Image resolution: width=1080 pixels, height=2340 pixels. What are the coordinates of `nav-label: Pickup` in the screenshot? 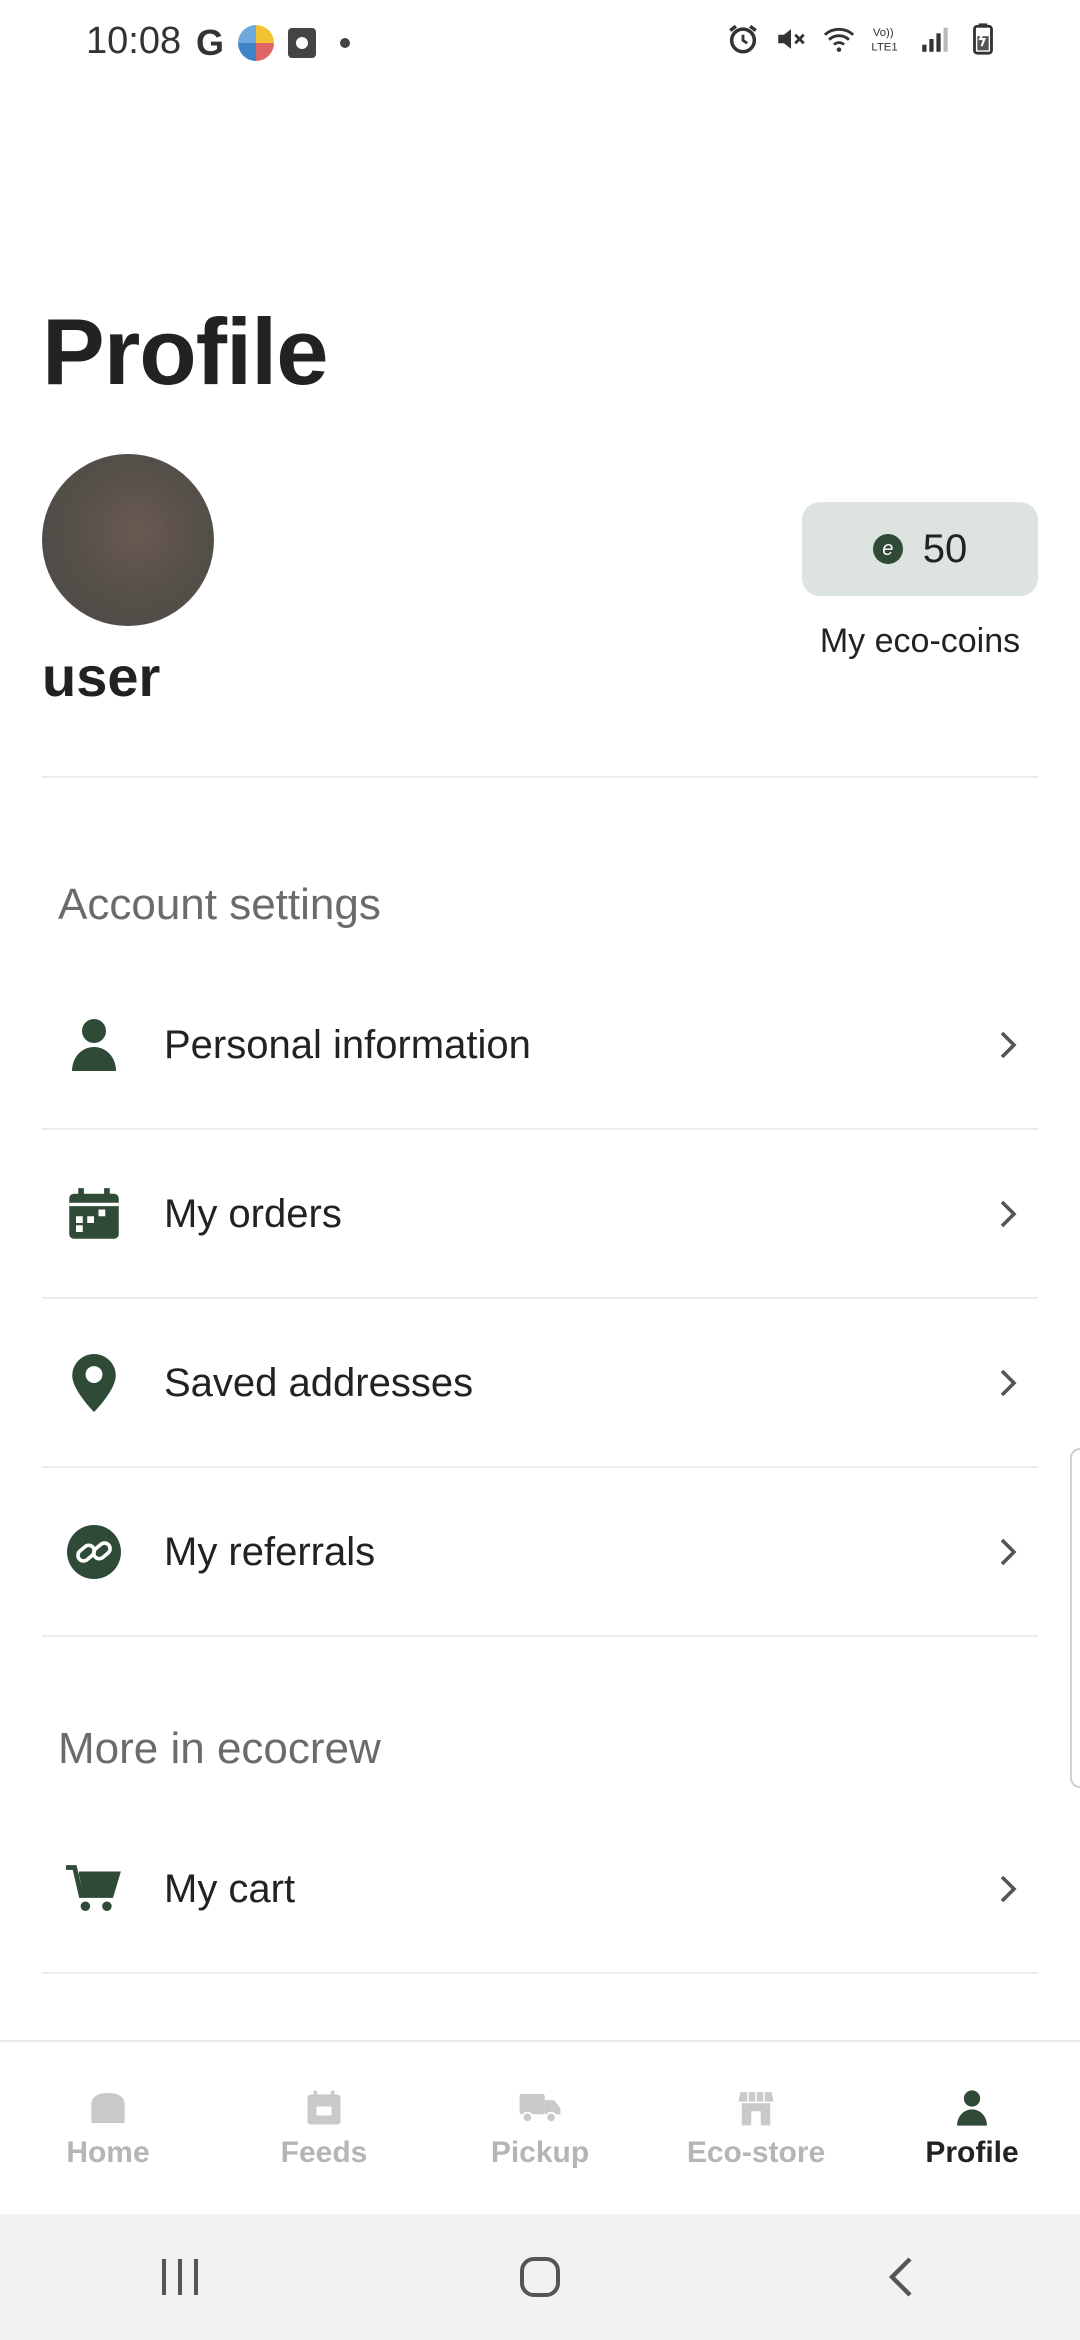 It's located at (540, 2152).